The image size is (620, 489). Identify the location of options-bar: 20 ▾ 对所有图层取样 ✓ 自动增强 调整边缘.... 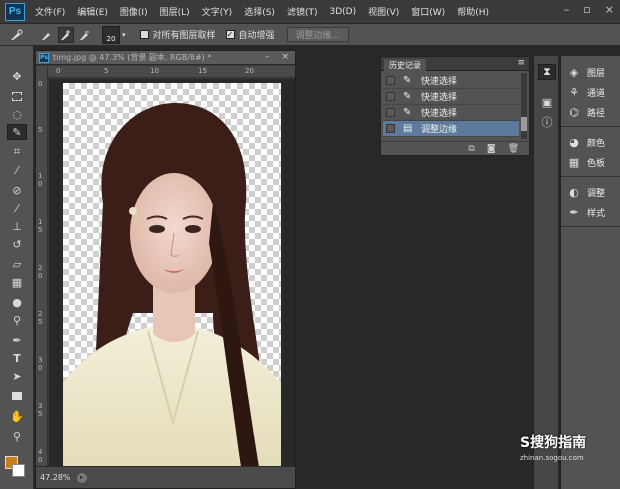
(310, 35).